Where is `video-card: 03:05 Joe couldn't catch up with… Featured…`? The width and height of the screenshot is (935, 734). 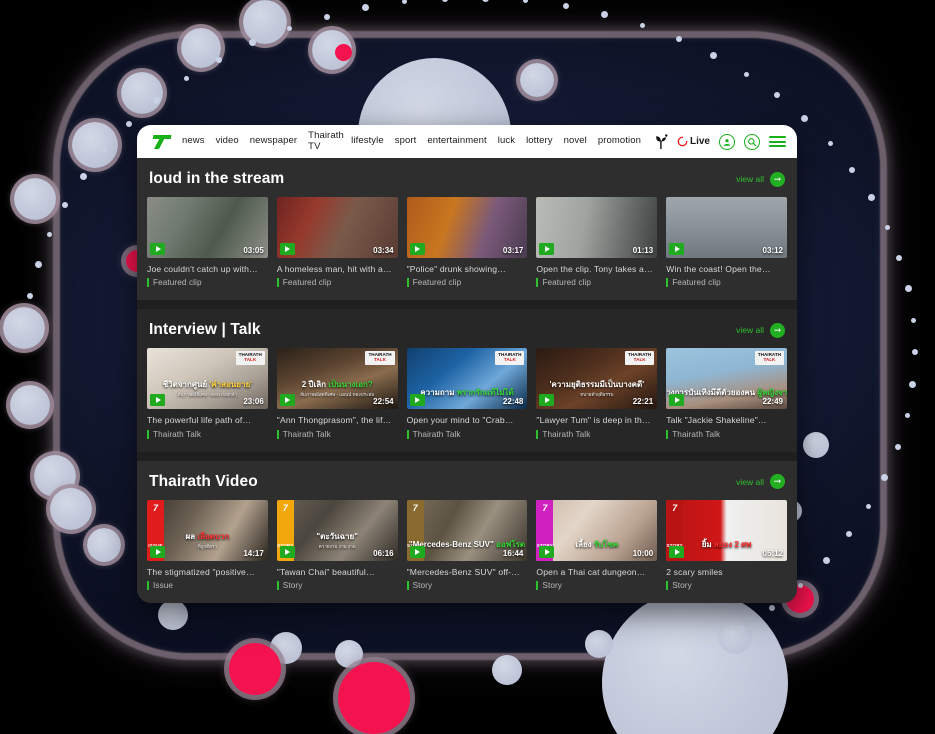 video-card: 03:05 Joe couldn't catch up with… Featured… is located at coordinates (207, 242).